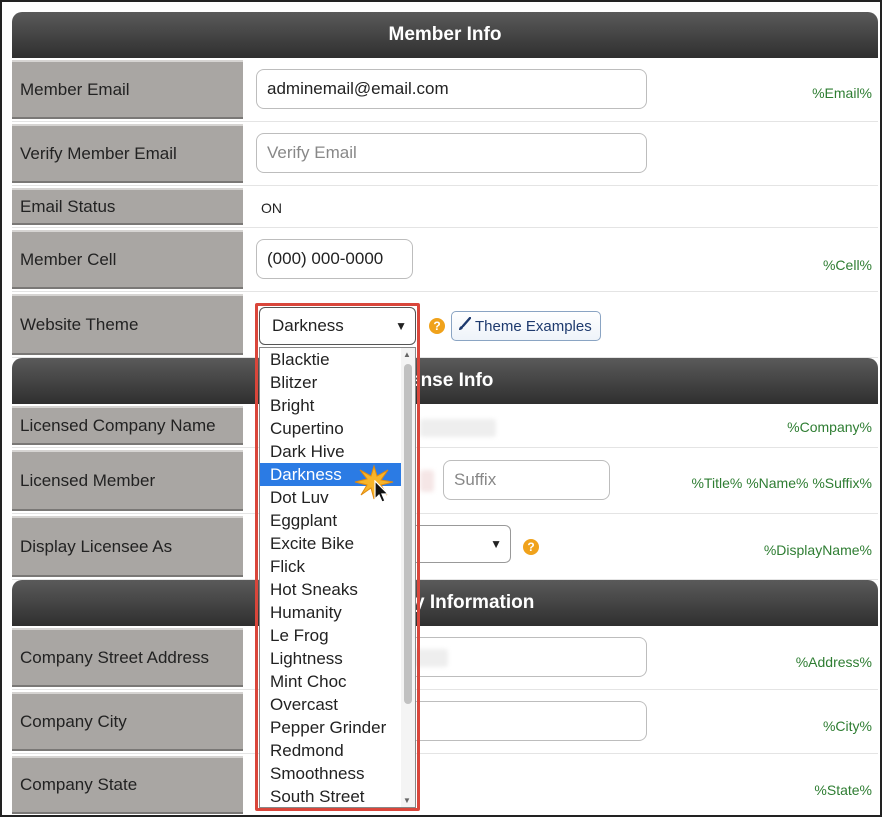 This screenshot has height=817, width=882. Describe the element at coordinates (833, 662) in the screenshot. I see `address-merge-code: %Address%` at that location.